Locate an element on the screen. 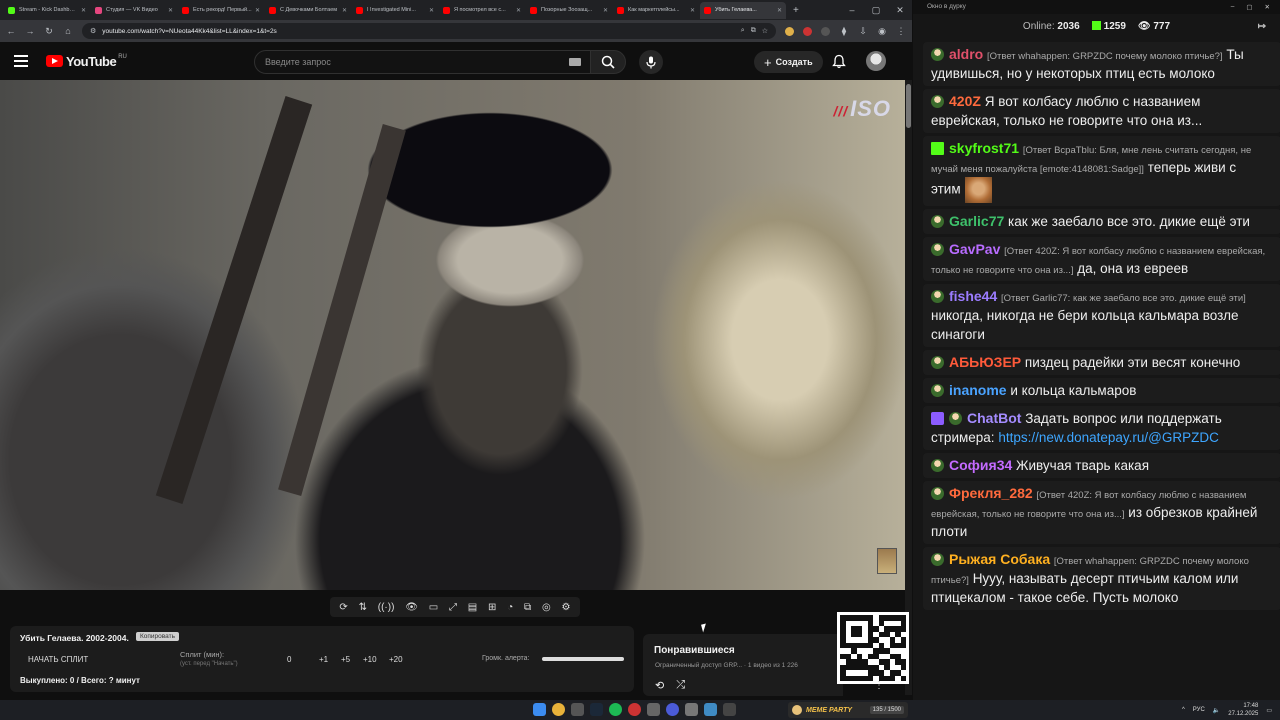 This screenshot has width=1280, height=720. player-tool-icon: 👁 is located at coordinates (411, 607).